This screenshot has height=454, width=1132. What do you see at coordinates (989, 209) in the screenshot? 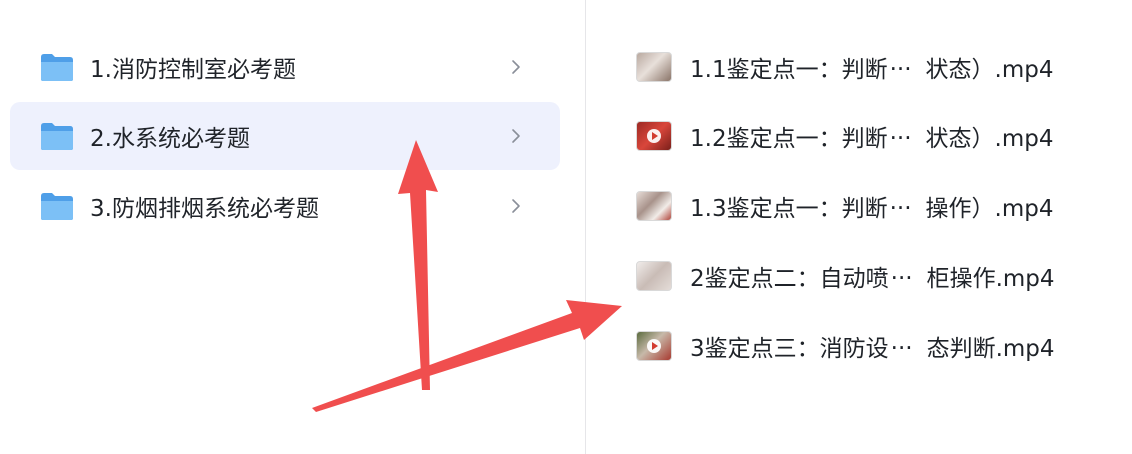
I see `file-name-tail: 操作）.mp4` at bounding box center [989, 209].